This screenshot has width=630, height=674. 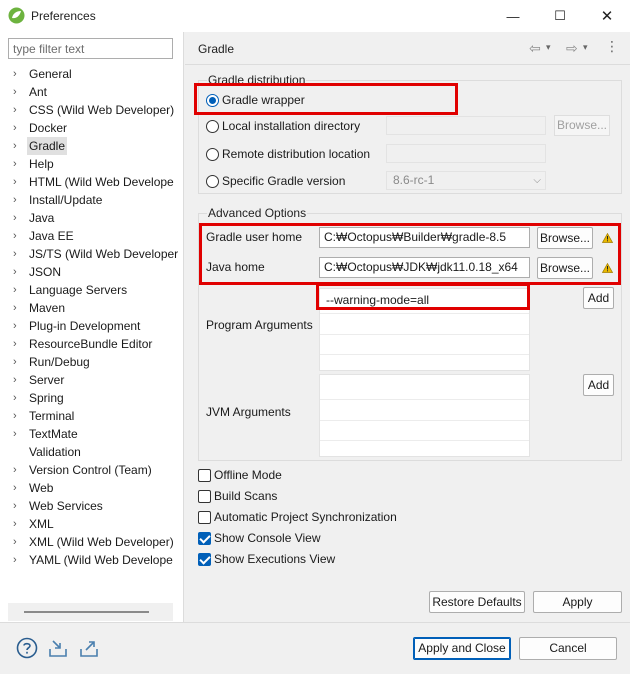 What do you see at coordinates (92, 254) in the screenshot?
I see `tree-item: › JS/TS (Wild Web Developer` at bounding box center [92, 254].